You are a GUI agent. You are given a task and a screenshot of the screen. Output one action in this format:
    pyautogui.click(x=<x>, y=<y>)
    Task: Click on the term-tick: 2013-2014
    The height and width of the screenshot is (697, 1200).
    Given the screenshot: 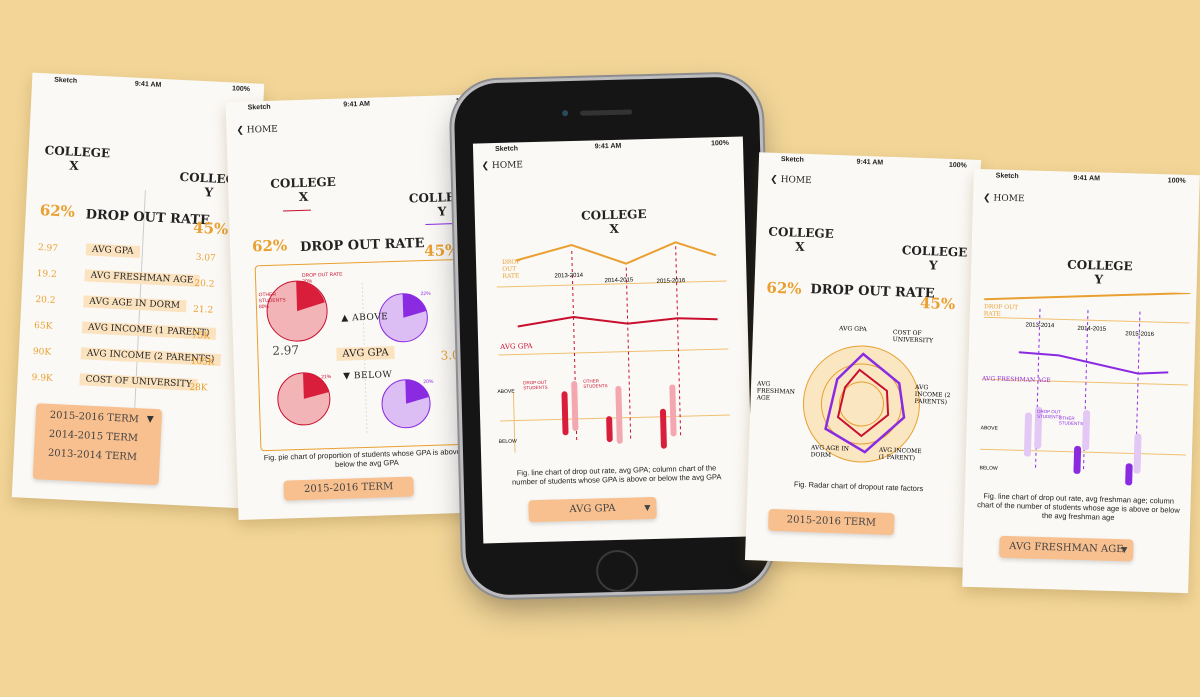 What is the action you would take?
    pyautogui.click(x=1040, y=326)
    